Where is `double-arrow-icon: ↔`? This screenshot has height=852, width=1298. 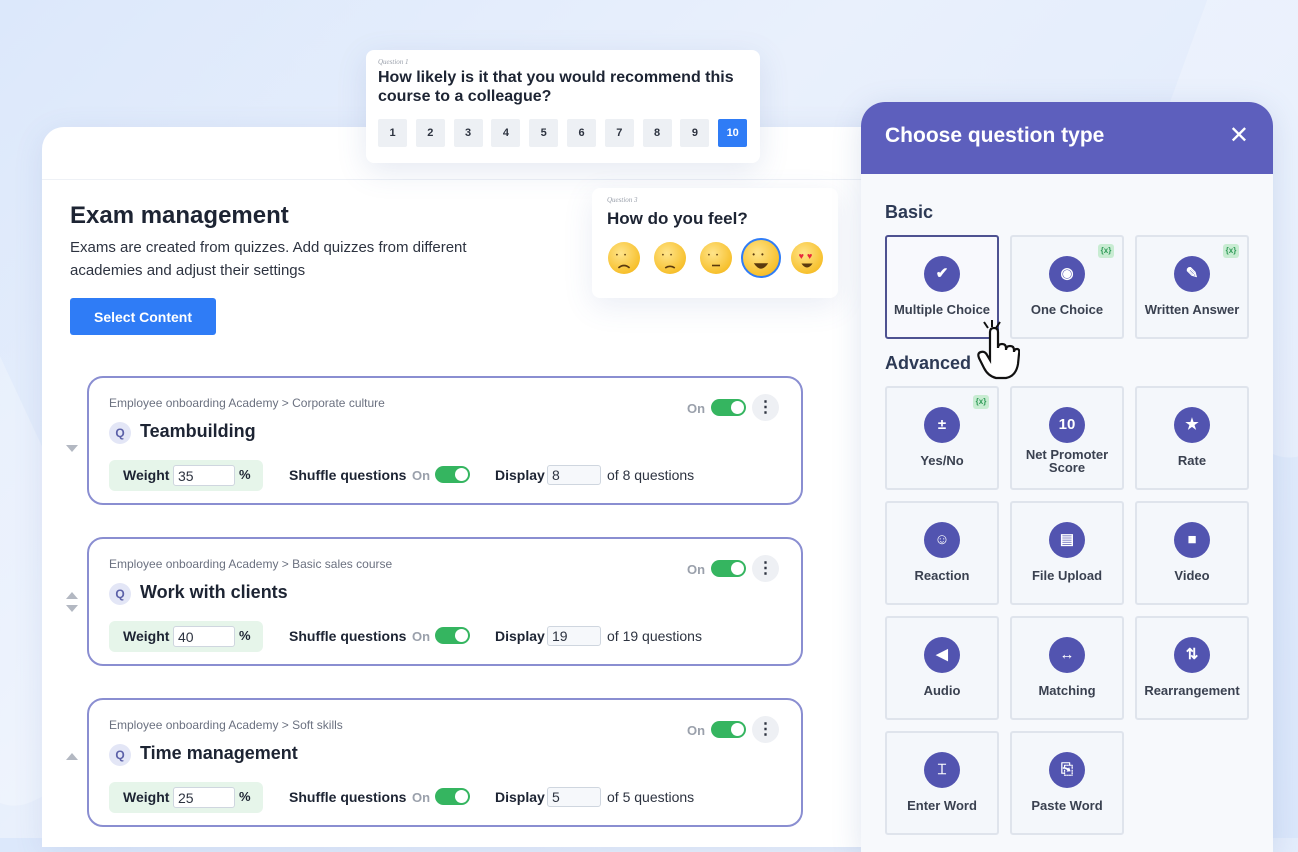
double-arrow-icon: ↔ is located at coordinates (1067, 655).